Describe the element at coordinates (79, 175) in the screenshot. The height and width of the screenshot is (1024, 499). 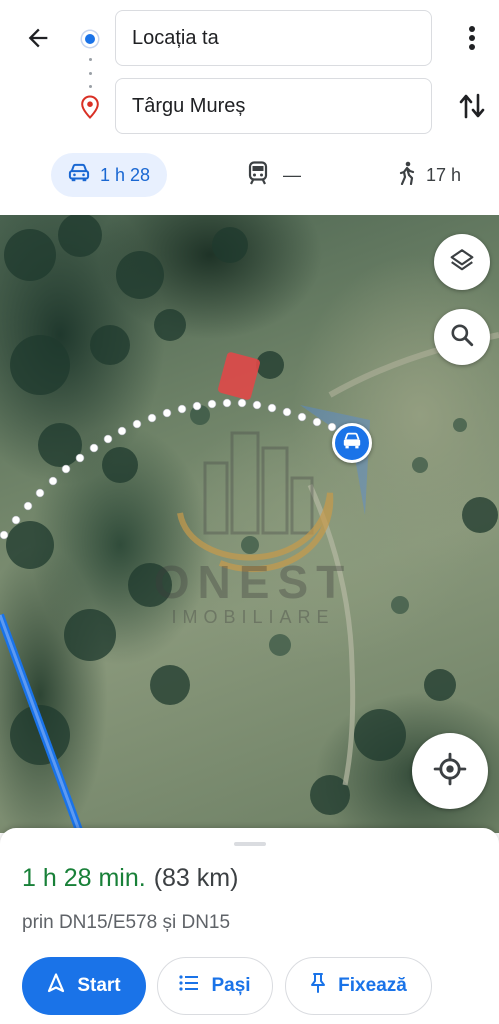
I see `car-icon` at that location.